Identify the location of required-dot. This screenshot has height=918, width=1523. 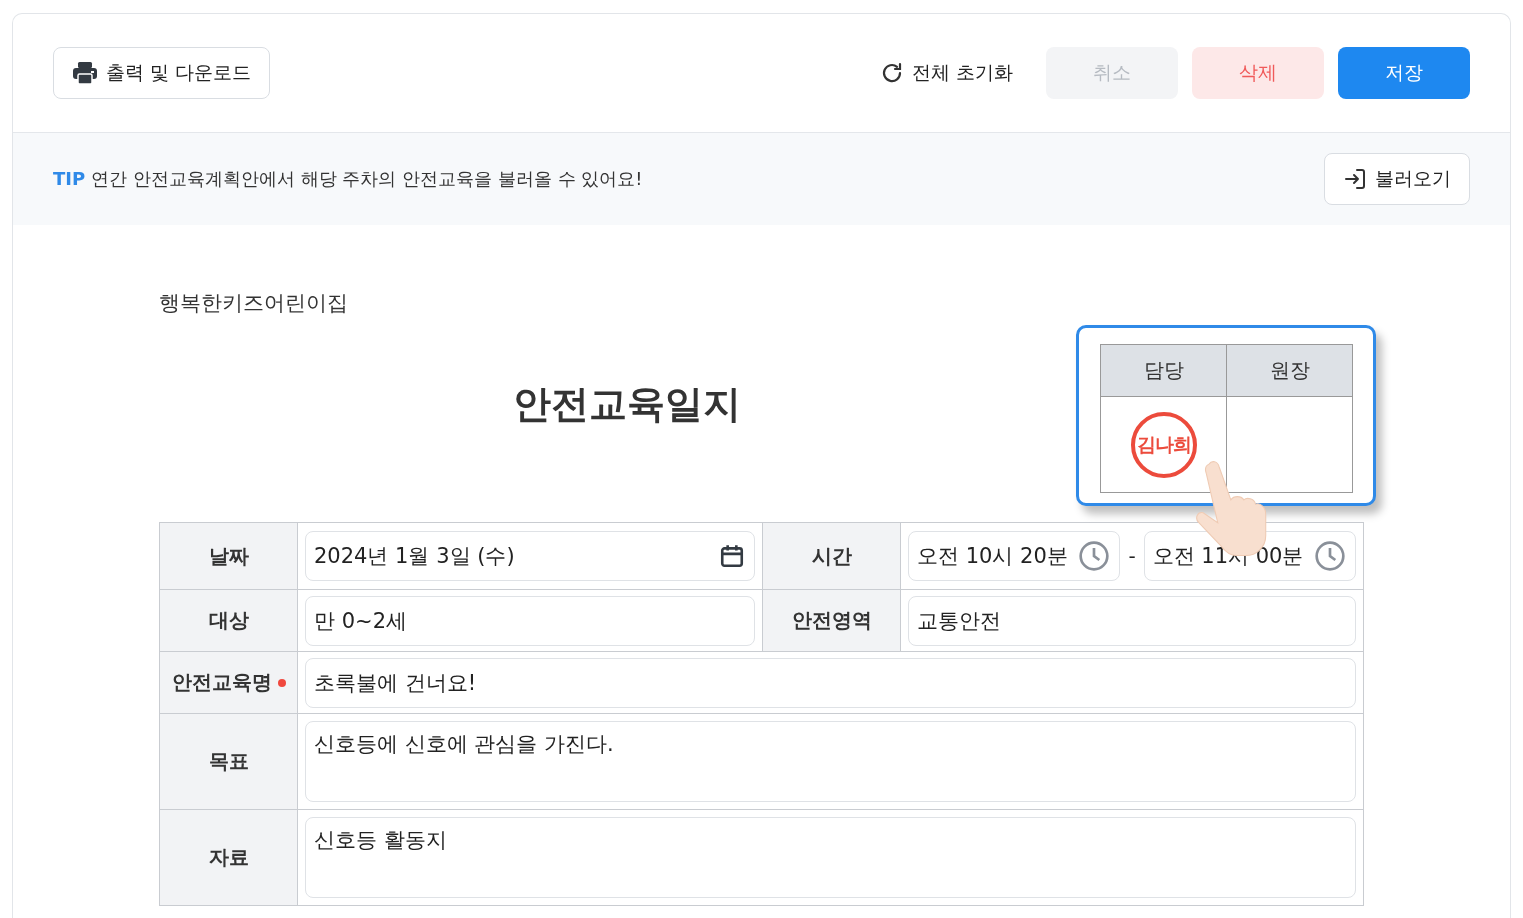
(281, 682).